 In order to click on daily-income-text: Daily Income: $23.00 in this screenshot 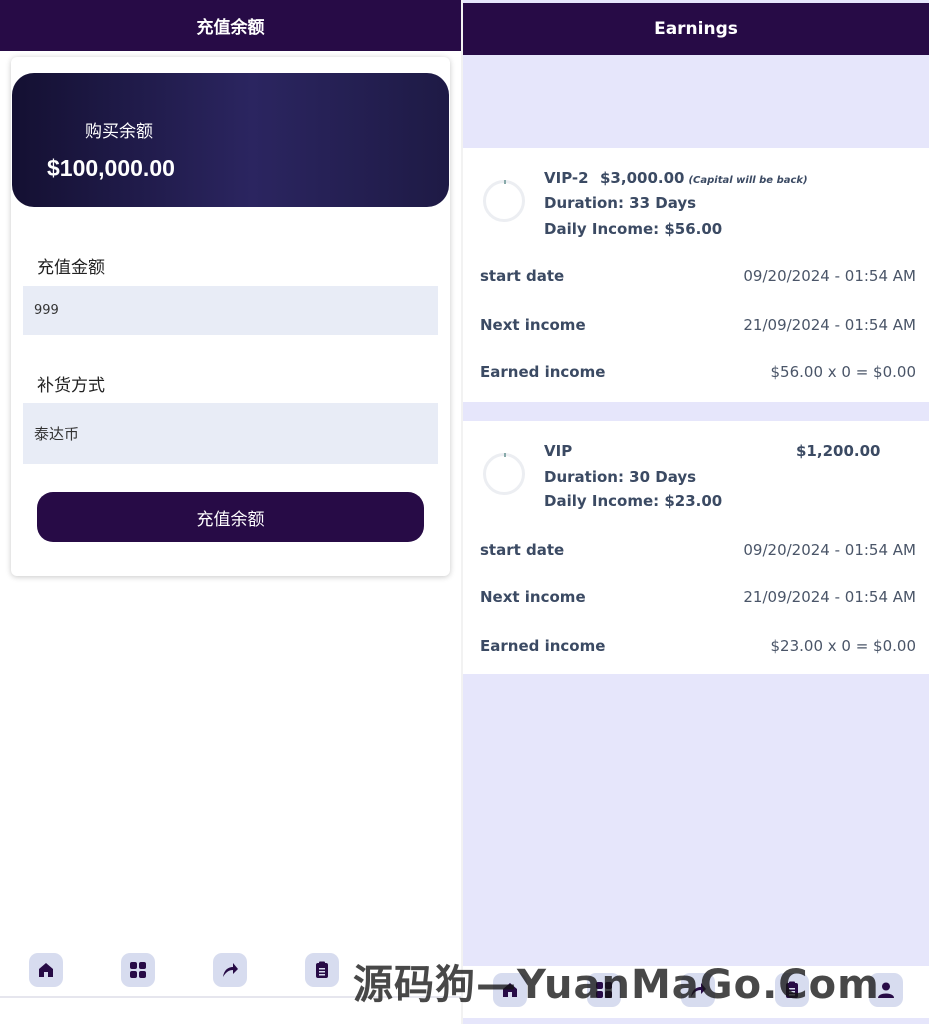, I will do `click(633, 501)`.